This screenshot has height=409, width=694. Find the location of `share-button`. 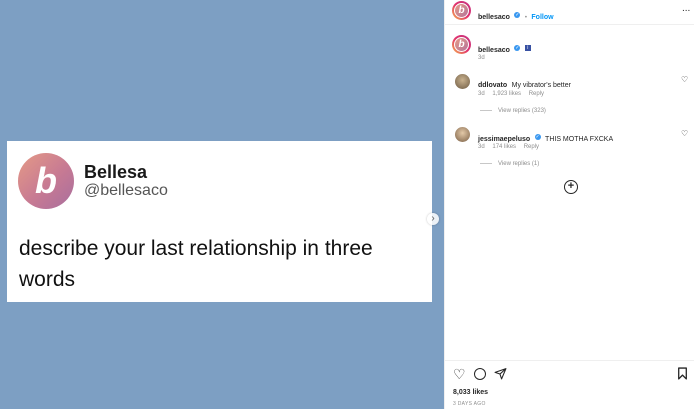

share-button is located at coordinates (500, 376).